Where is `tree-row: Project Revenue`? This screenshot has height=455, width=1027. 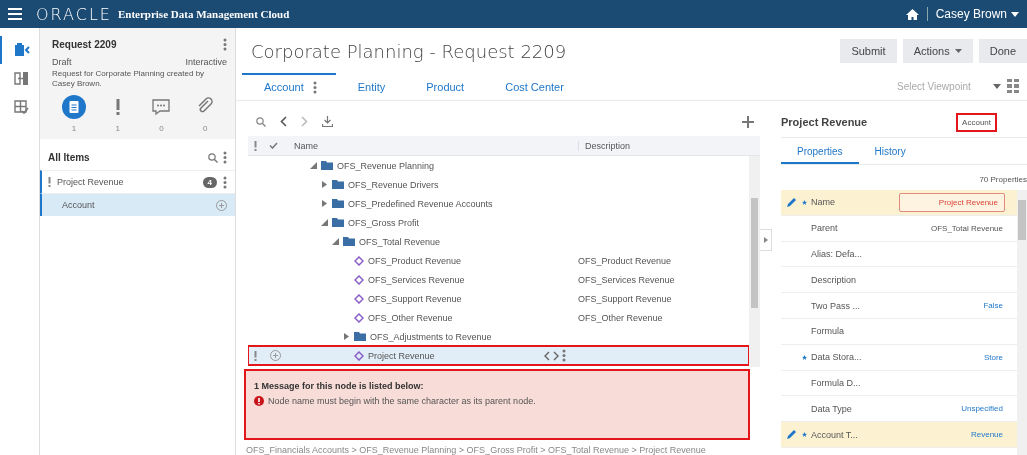
tree-row: Project Revenue is located at coordinates (498, 356).